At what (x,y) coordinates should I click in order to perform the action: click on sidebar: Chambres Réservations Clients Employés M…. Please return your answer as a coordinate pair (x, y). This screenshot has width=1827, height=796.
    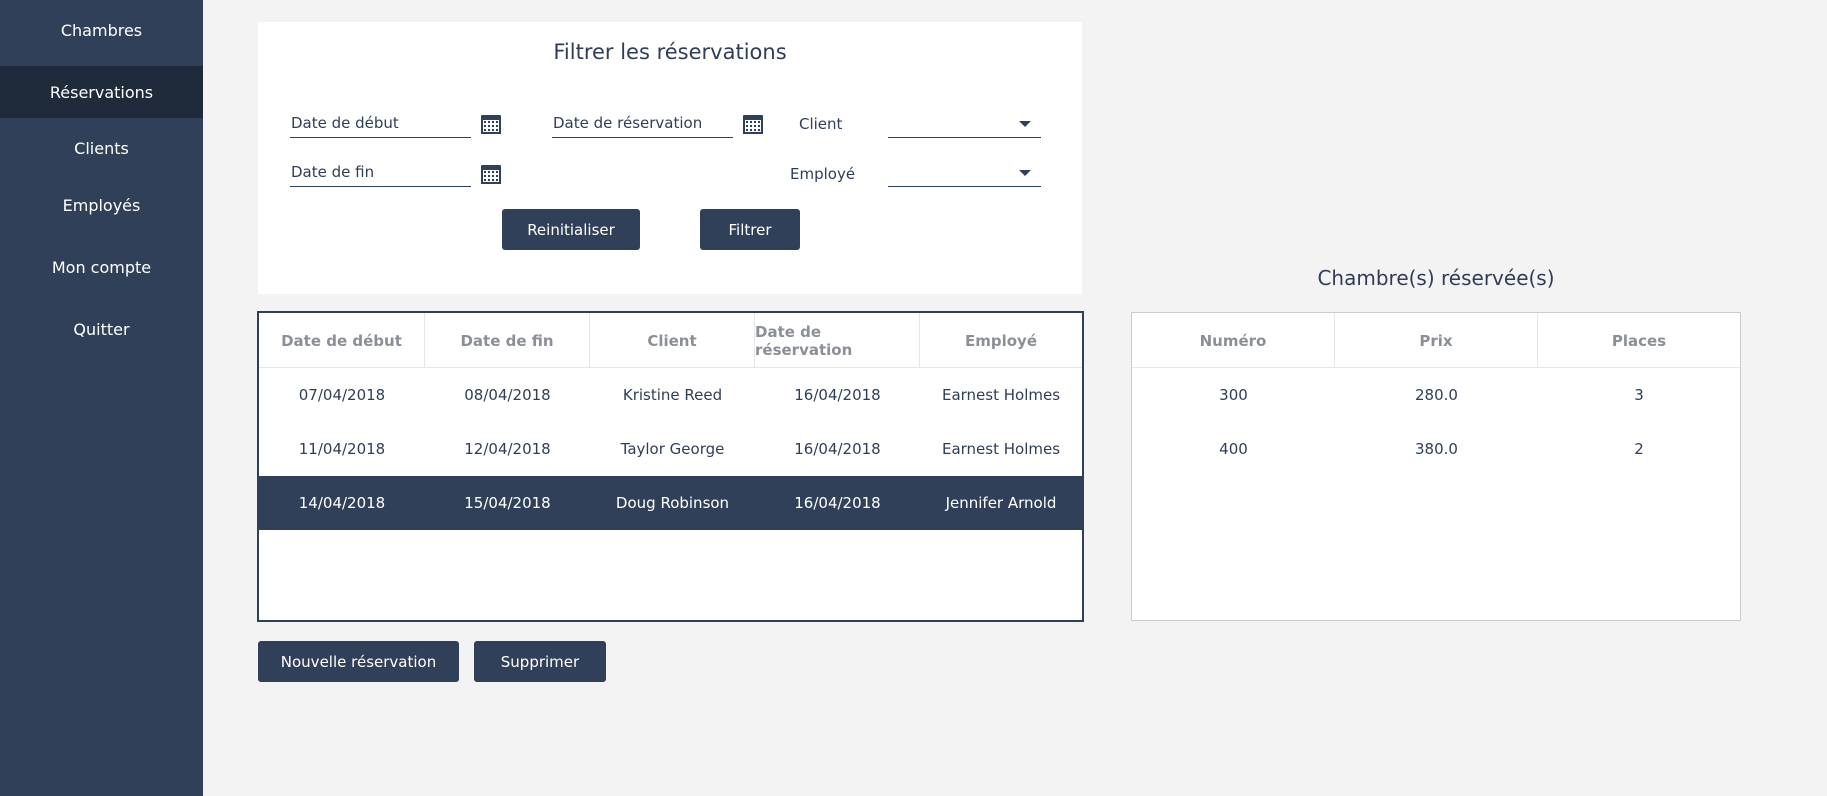
    Looking at the image, I should click on (101, 398).